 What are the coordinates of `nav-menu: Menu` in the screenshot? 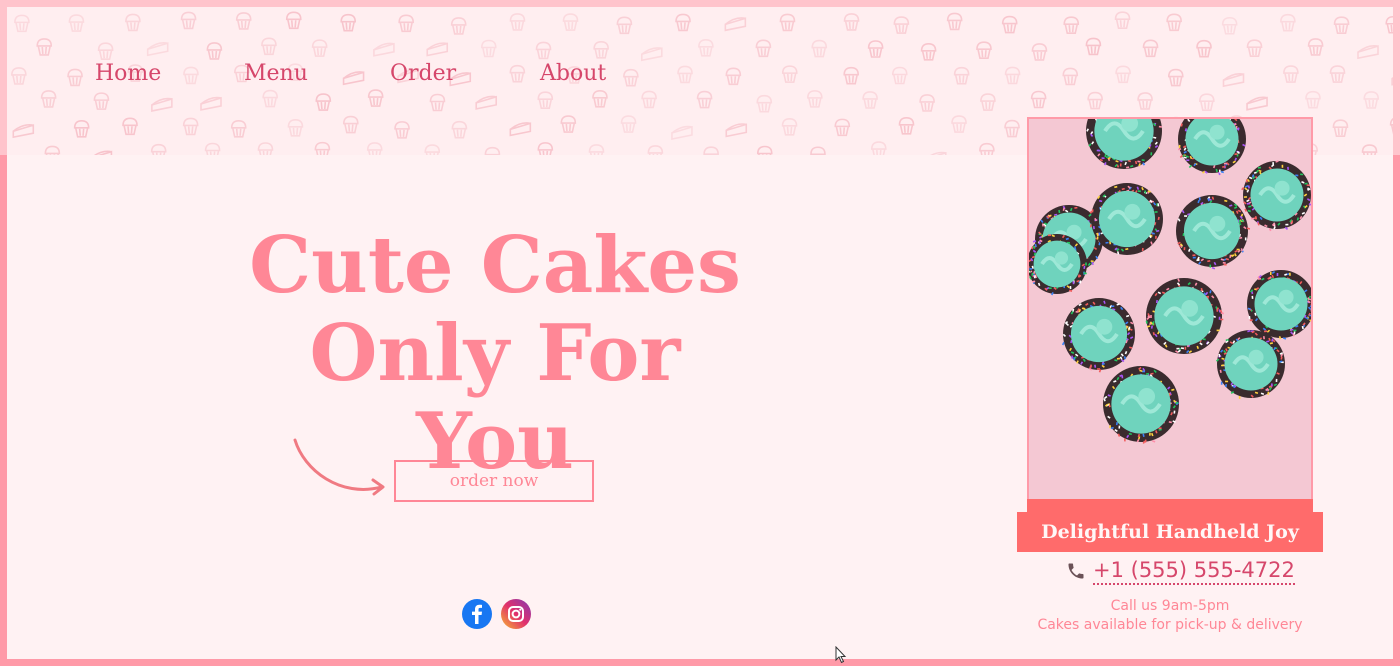 It's located at (276, 73).